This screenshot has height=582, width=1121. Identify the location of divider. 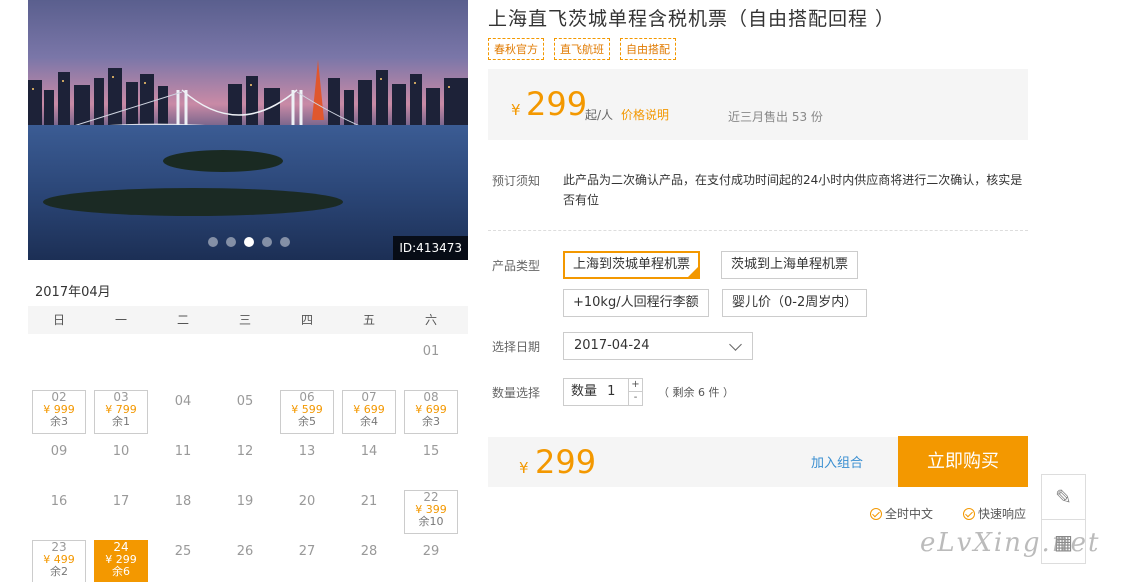
(758, 230).